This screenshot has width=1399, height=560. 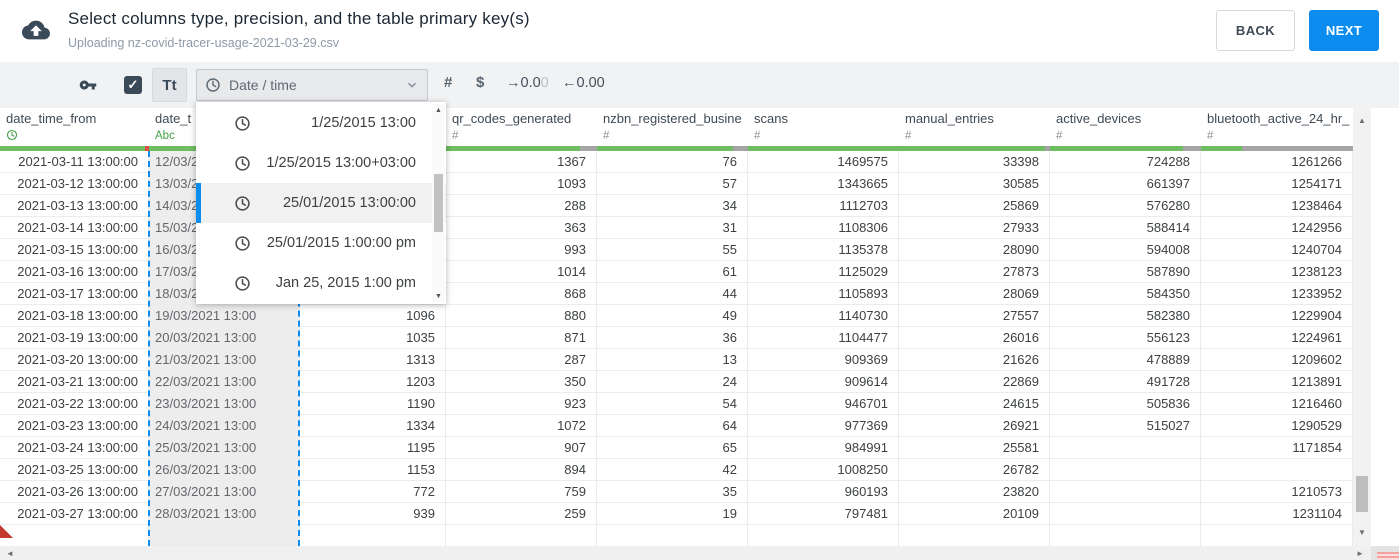 I want to click on cell: 22869, so click(x=974, y=382).